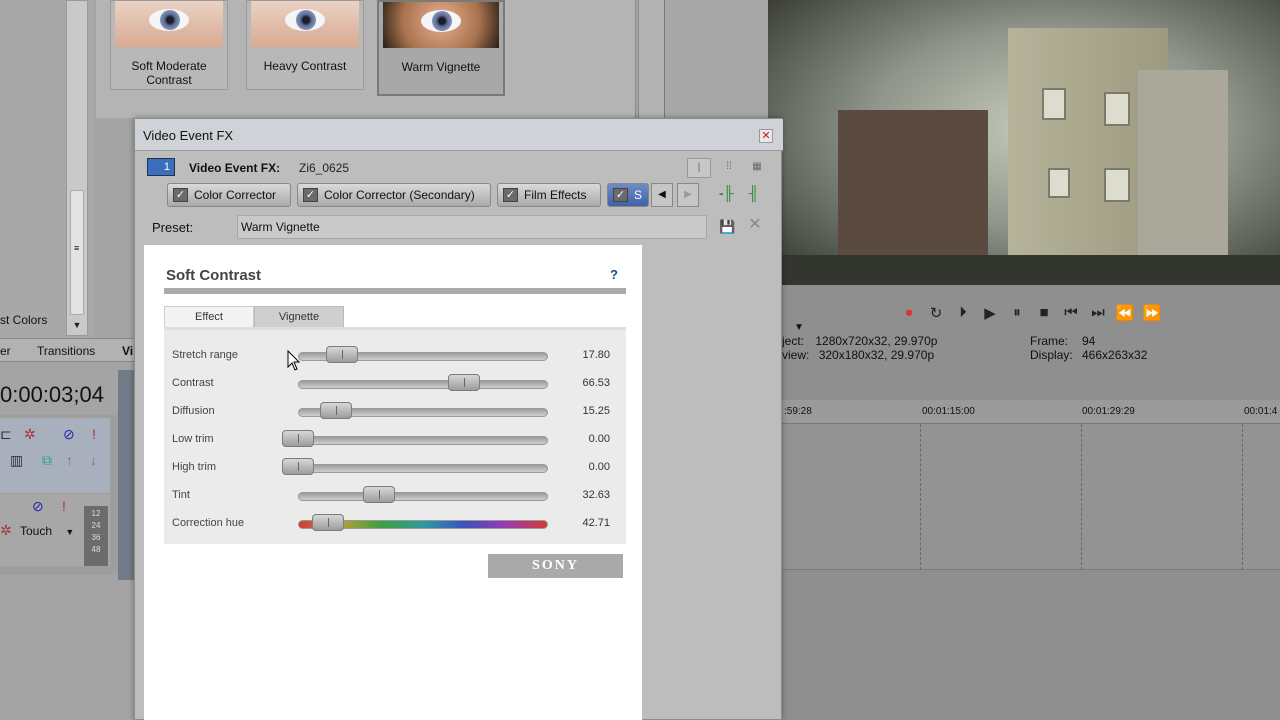 The height and width of the screenshot is (720, 1280). What do you see at coordinates (24, 320) in the screenshot?
I see `preset-category-label: st Colors` at bounding box center [24, 320].